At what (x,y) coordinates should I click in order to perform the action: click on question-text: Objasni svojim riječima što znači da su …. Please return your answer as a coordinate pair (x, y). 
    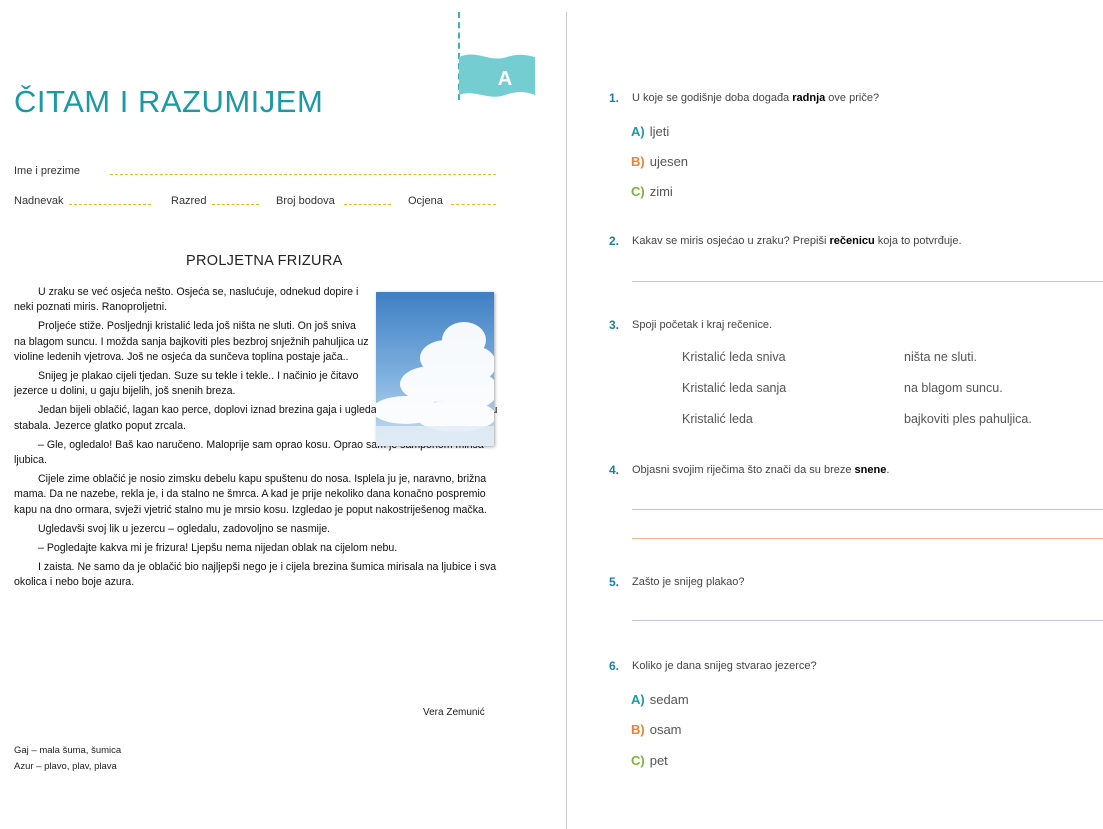
    Looking at the image, I should click on (761, 470).